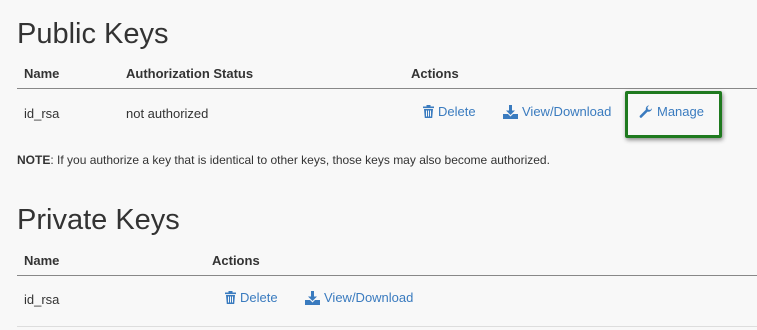  Describe the element at coordinates (42, 73) in the screenshot. I see `public-header-name: Name` at that location.